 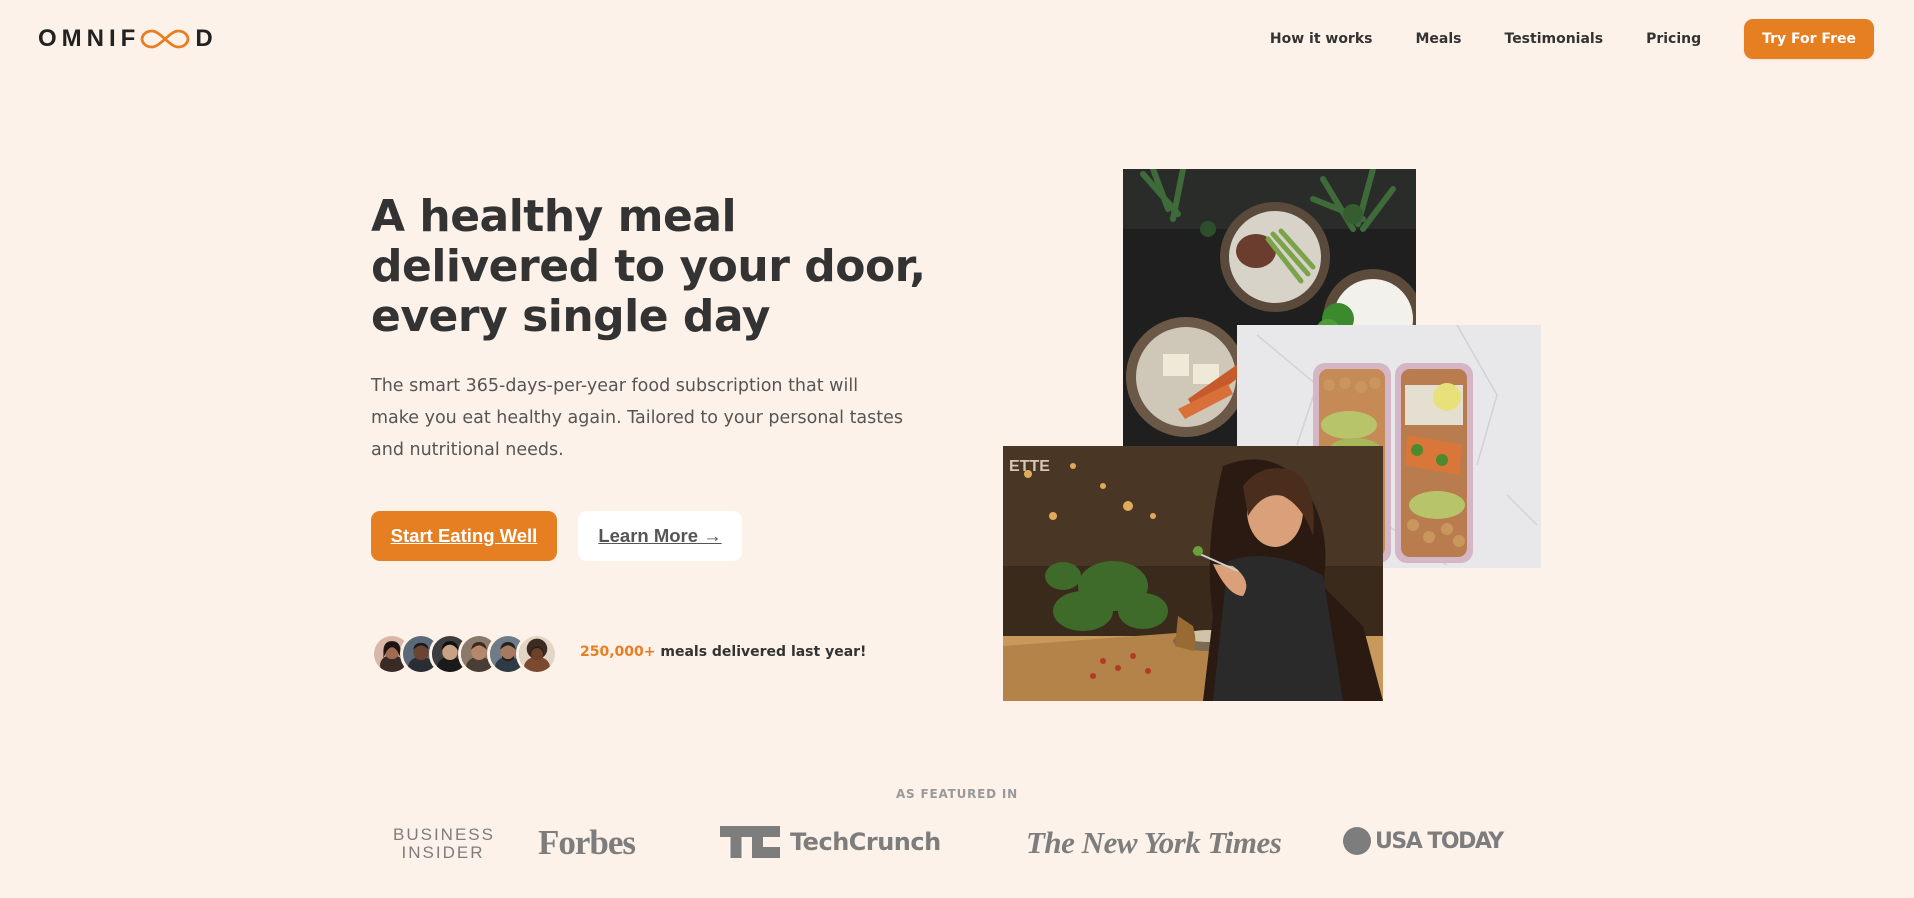 What do you see at coordinates (648, 266) in the screenshot?
I see `hero-title-line-2: delivered to your door,` at bounding box center [648, 266].